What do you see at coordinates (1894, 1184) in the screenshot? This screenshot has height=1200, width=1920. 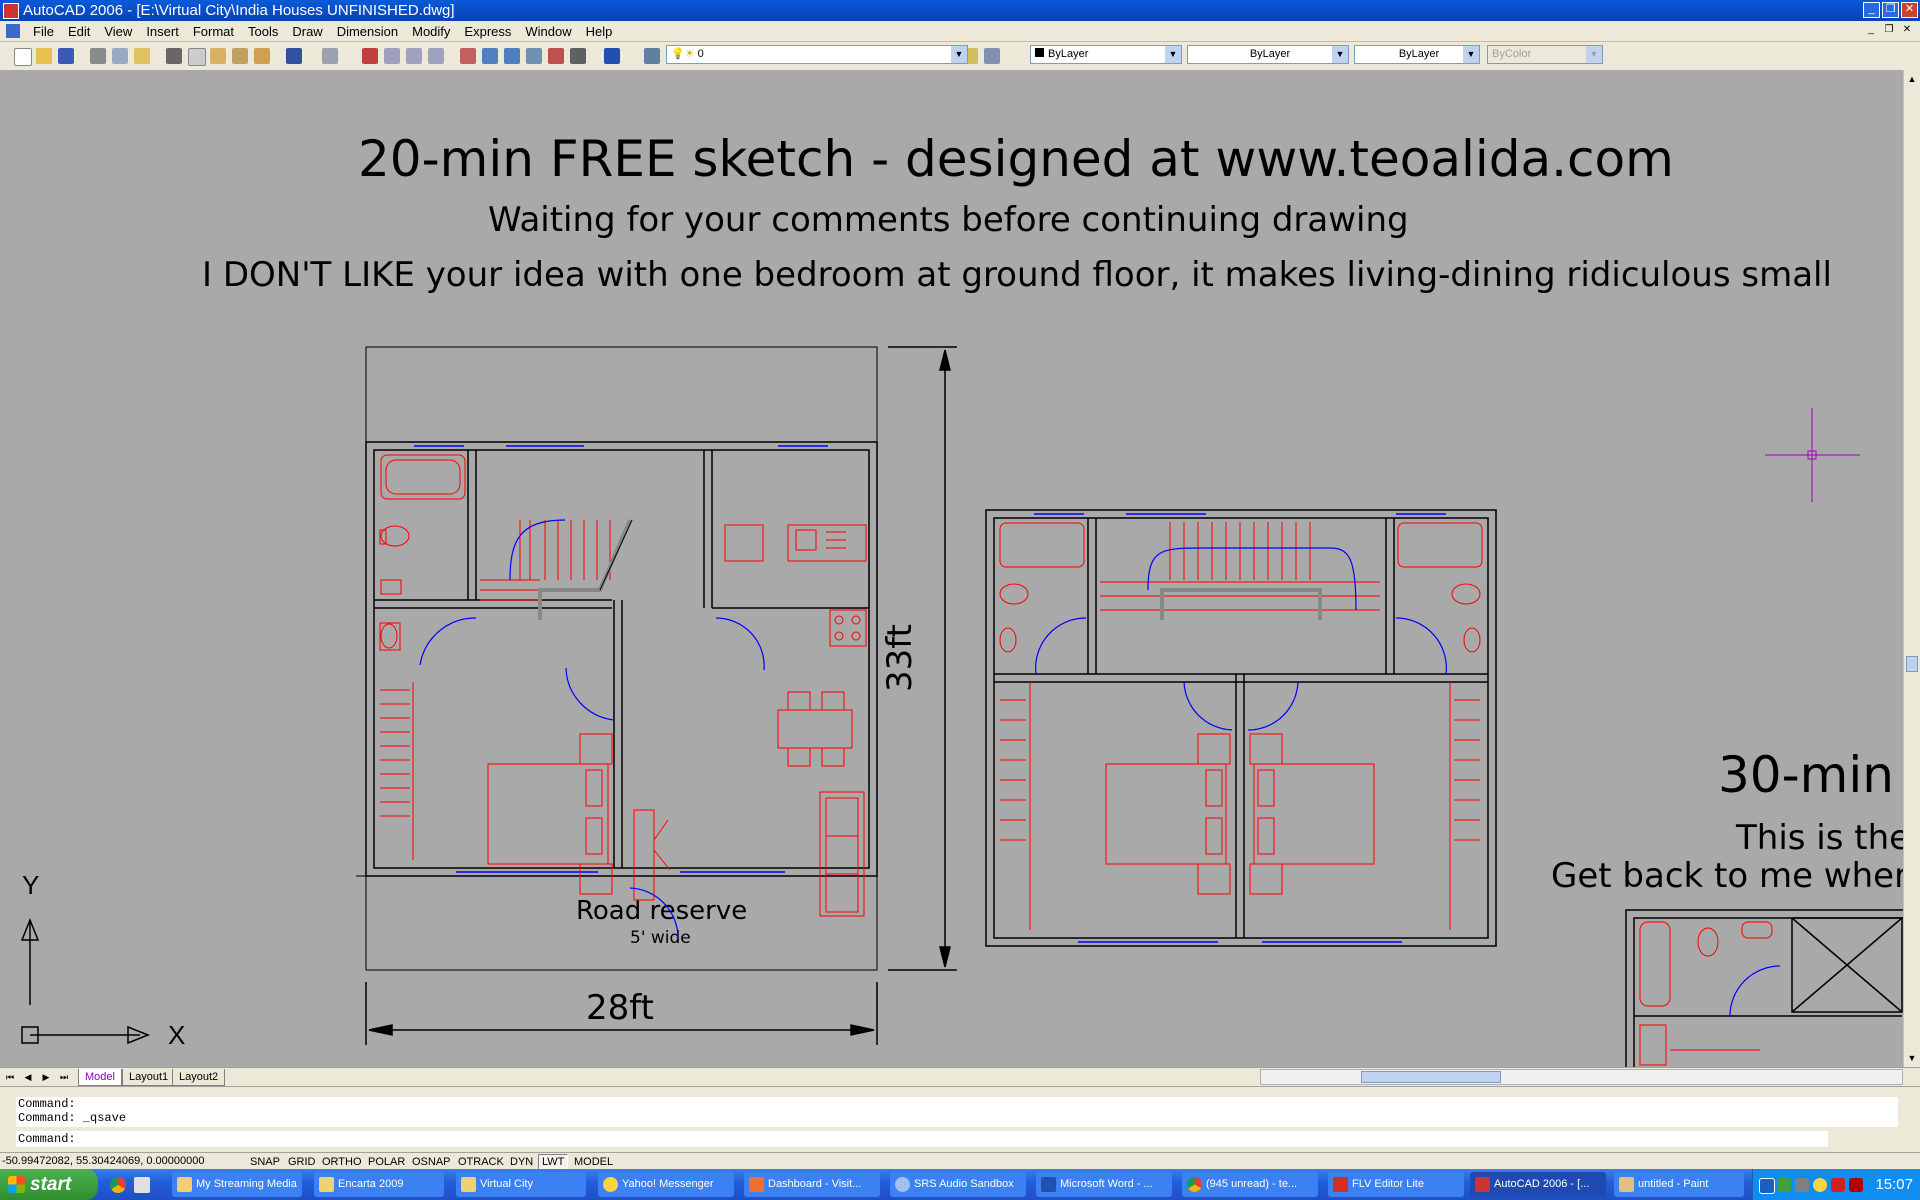 I see `system-clock: 15:07` at bounding box center [1894, 1184].